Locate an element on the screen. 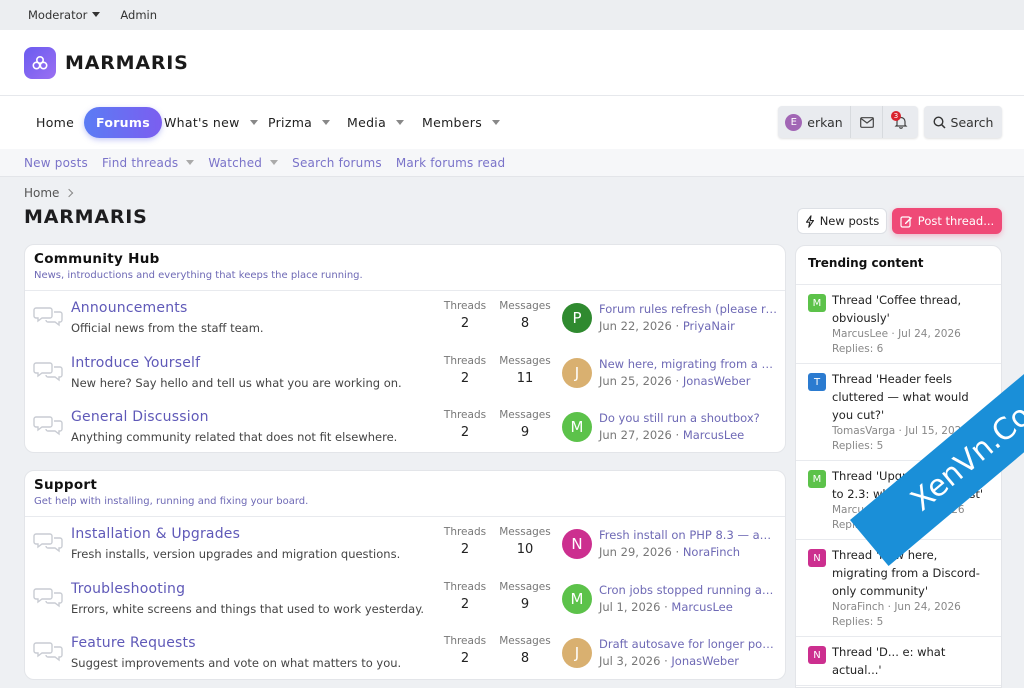 This screenshot has width=1024, height=688. trending-item: N Thread 'D... e: what actual...' is located at coordinates (898, 661).